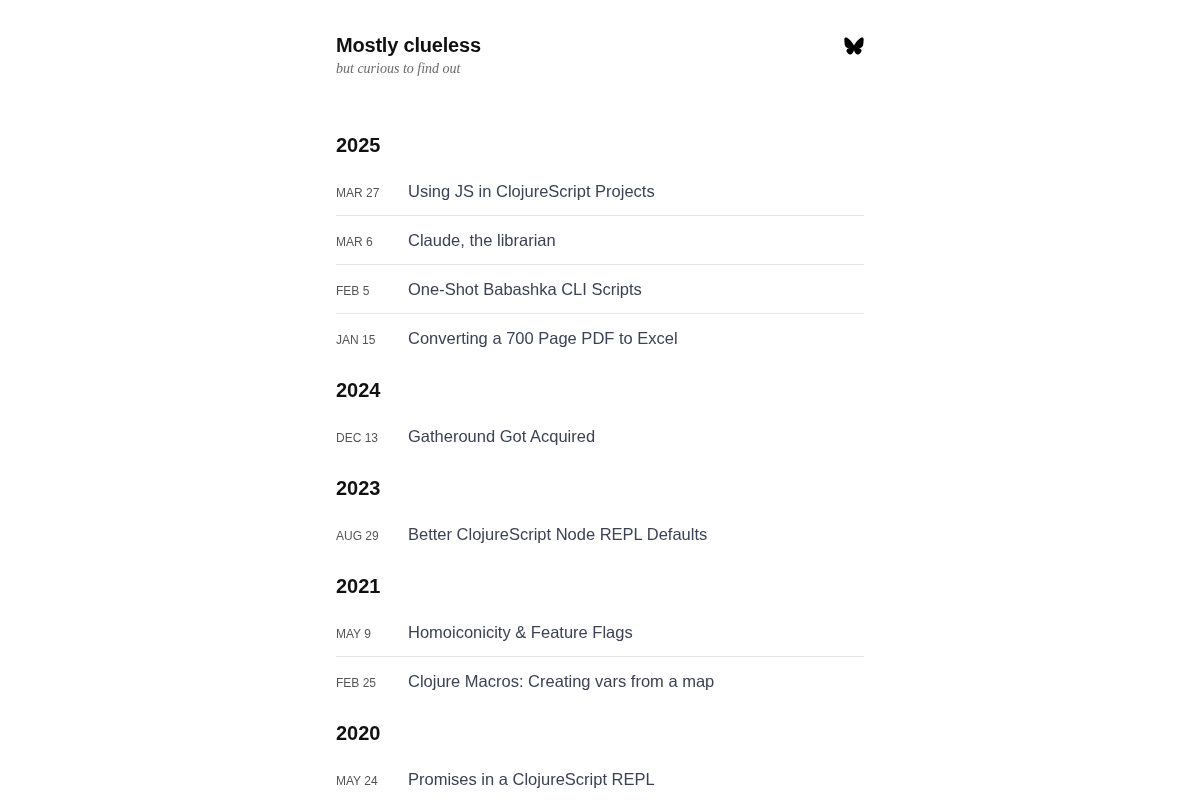 This screenshot has width=1200, height=800. What do you see at coordinates (520, 632) in the screenshot?
I see `post-link: Homoiconicity & Feature Flags` at bounding box center [520, 632].